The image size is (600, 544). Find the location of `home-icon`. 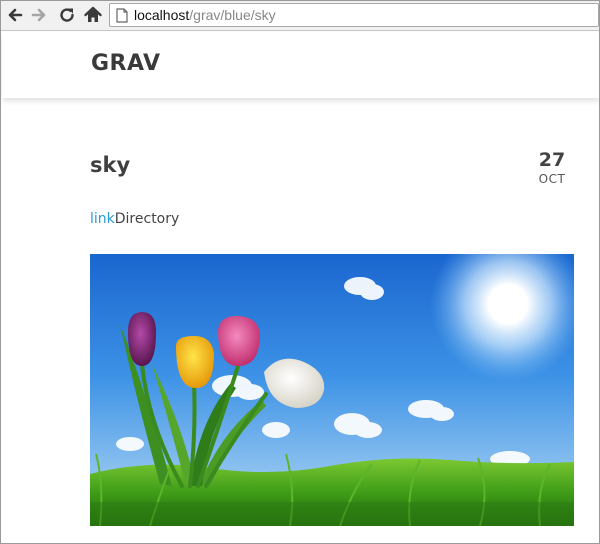

home-icon is located at coordinates (93, 14).